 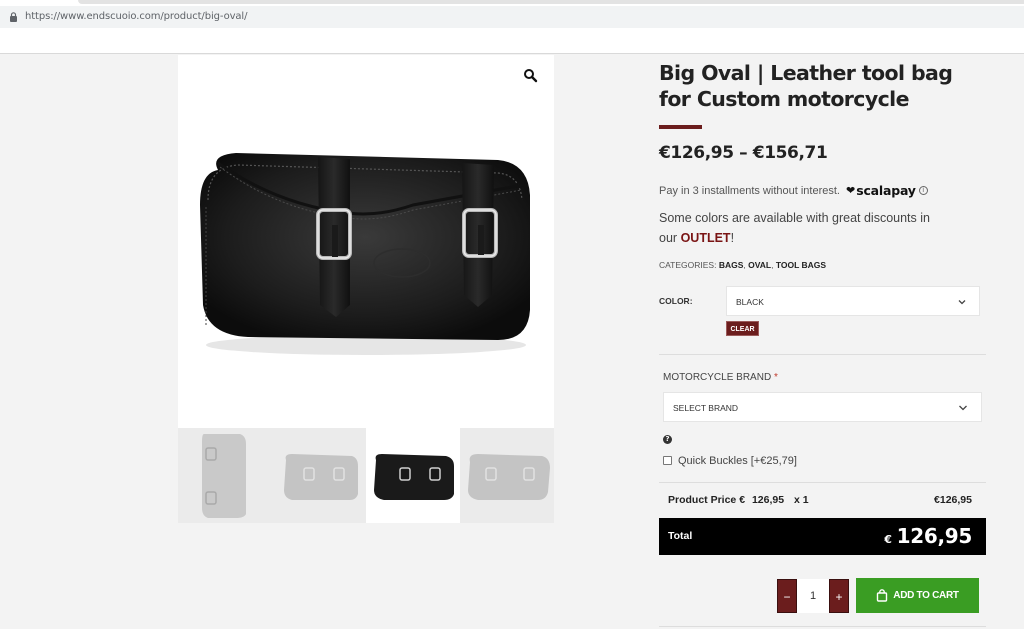 I want to click on color-label: Color:, so click(x=676, y=301).